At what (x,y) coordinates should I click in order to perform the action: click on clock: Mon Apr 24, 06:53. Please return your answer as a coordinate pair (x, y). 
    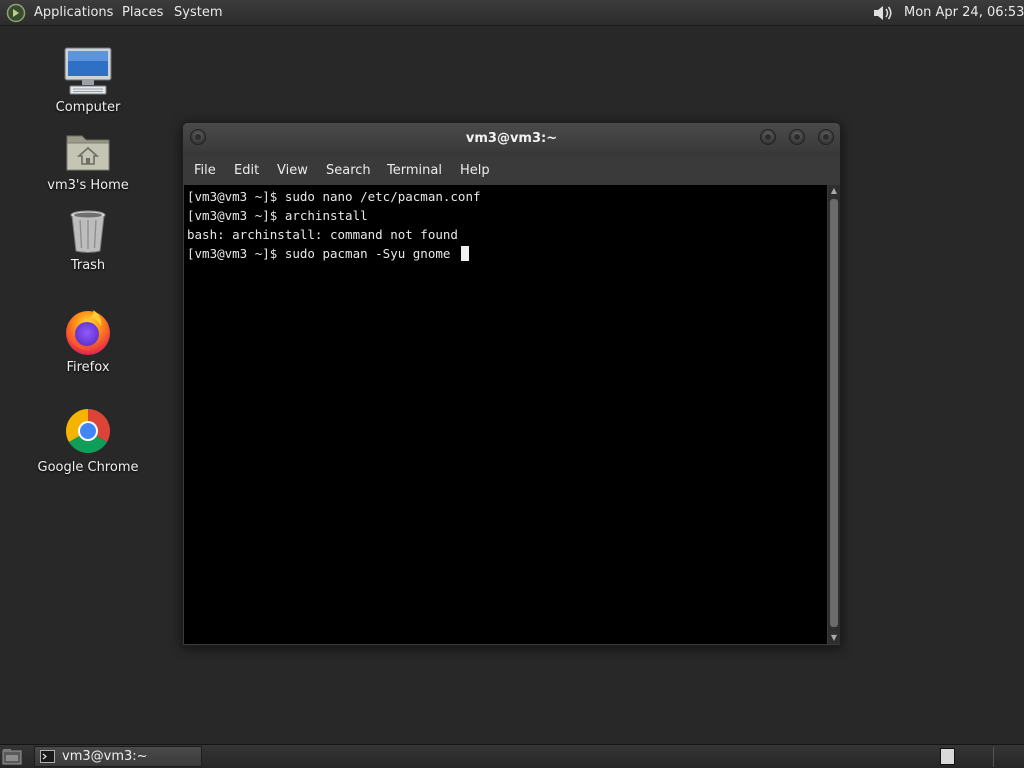
    Looking at the image, I should click on (964, 12).